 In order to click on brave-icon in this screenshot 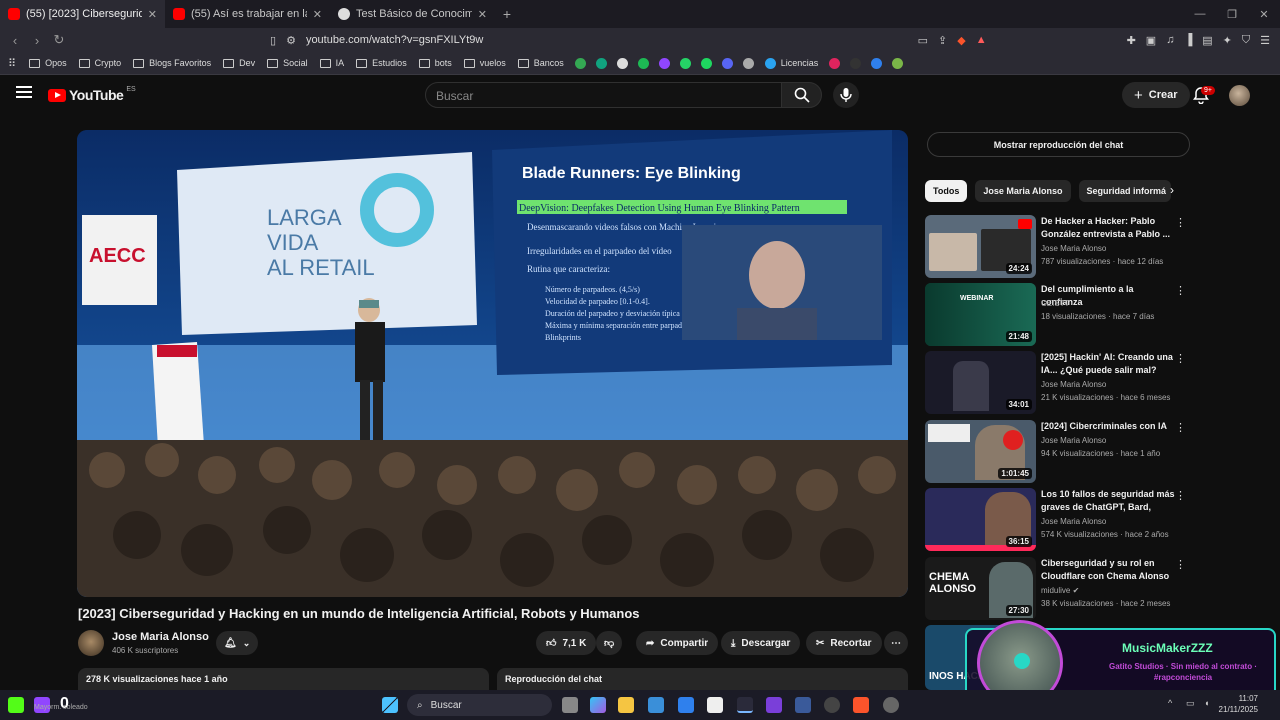, I will do `click(861, 705)`.